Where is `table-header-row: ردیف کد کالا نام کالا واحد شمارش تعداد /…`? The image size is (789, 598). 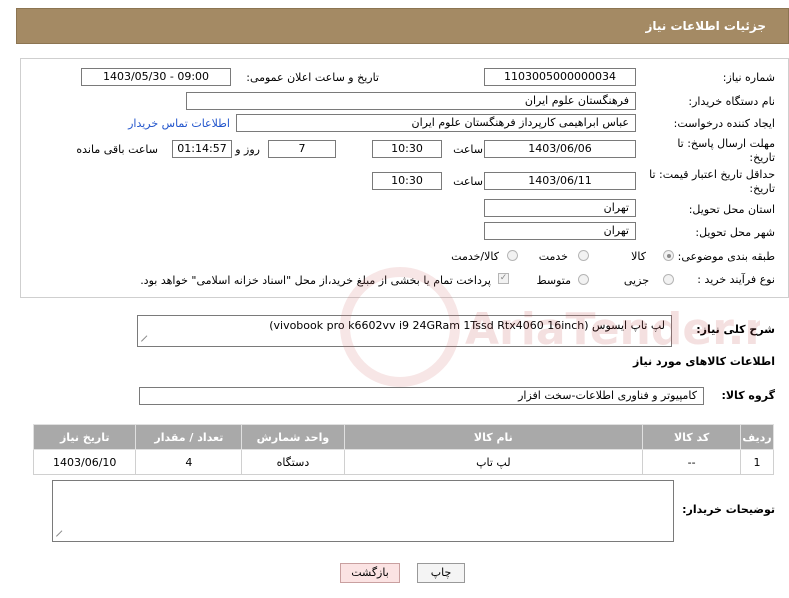
table-header-row: ردیف کد کالا نام کالا واحد شمارش تعداد /… is located at coordinates (403, 437).